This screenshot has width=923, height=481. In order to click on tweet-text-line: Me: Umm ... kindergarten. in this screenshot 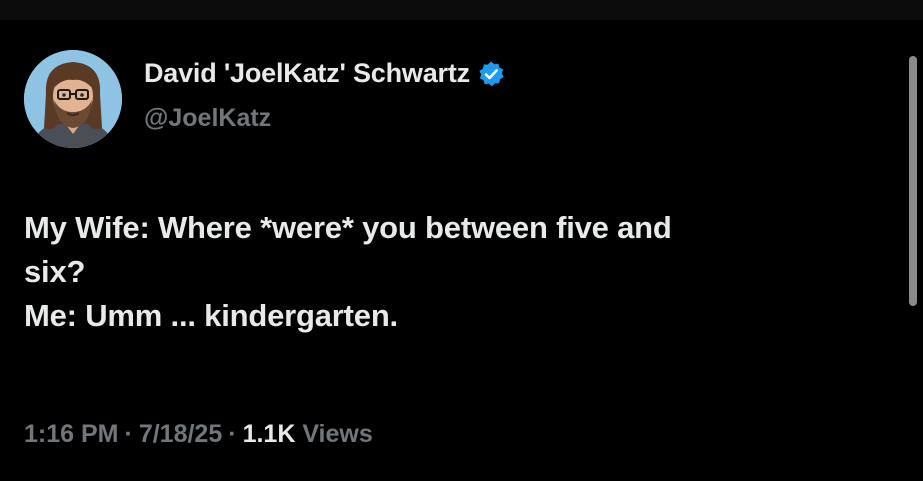, I will do `click(211, 315)`.